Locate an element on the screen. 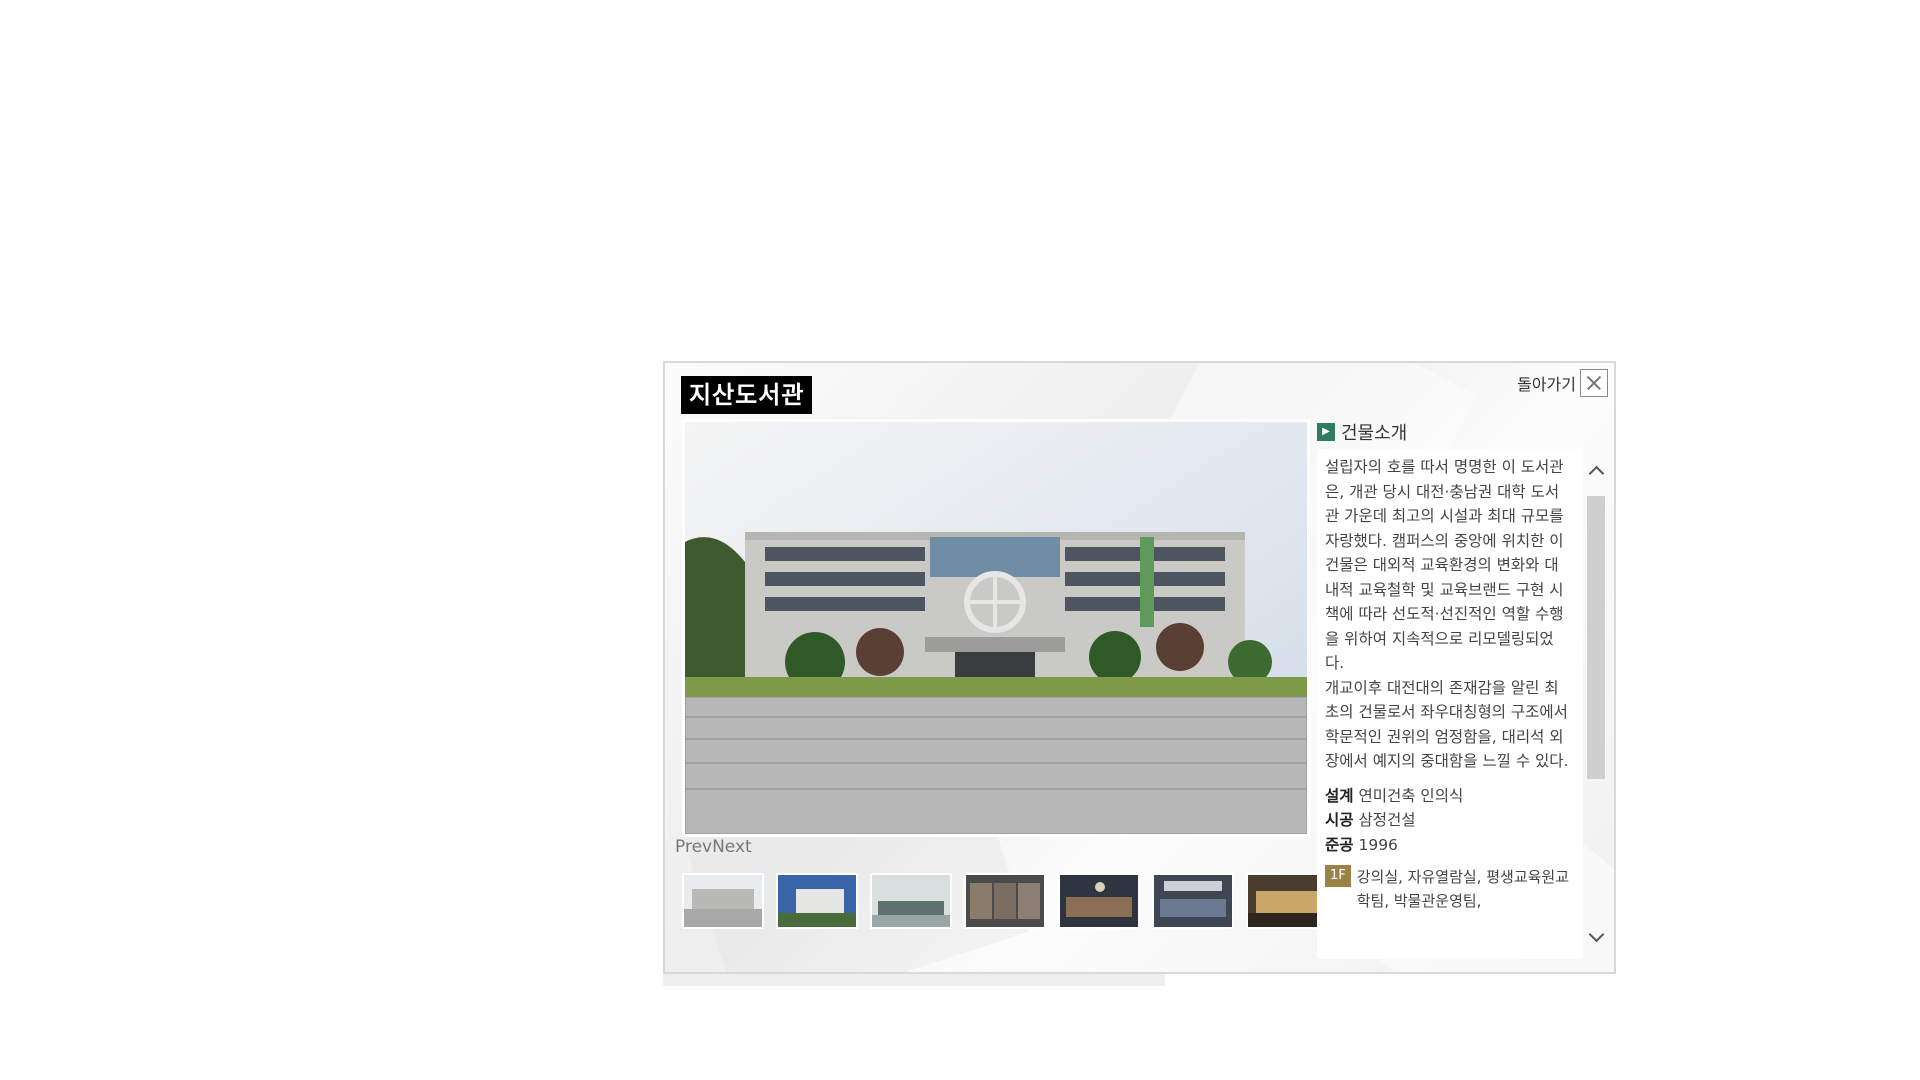 Image resolution: width=1920 pixels, height=1080 pixels. floor-badge: 1F is located at coordinates (1338, 876).